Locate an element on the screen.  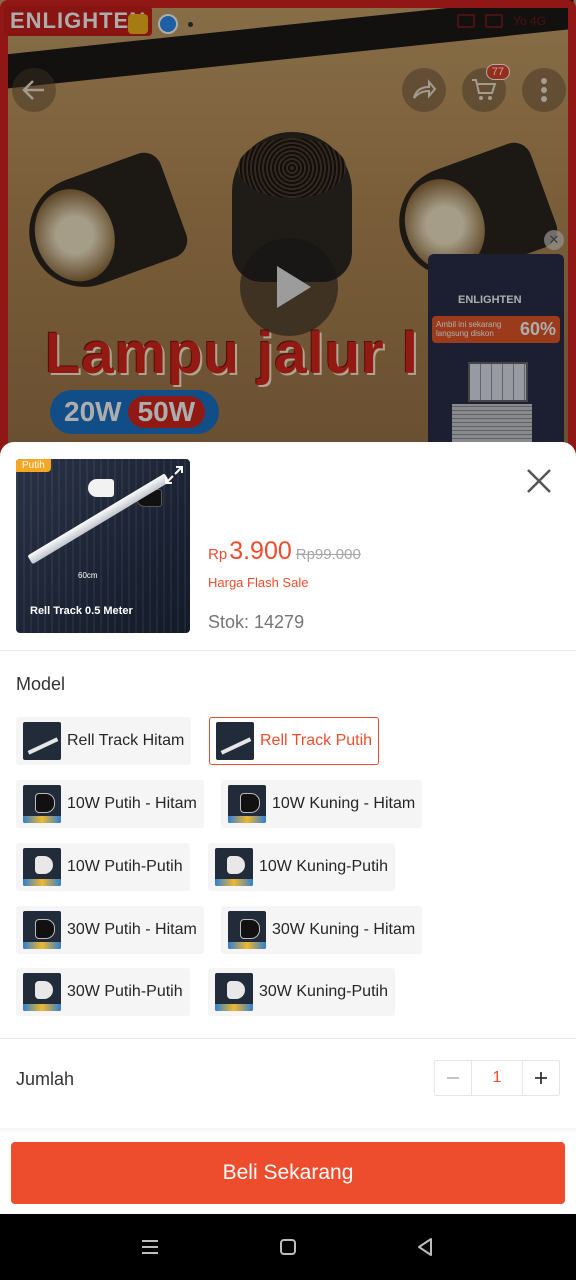
back-triangle-icon is located at coordinates (425, 1247).